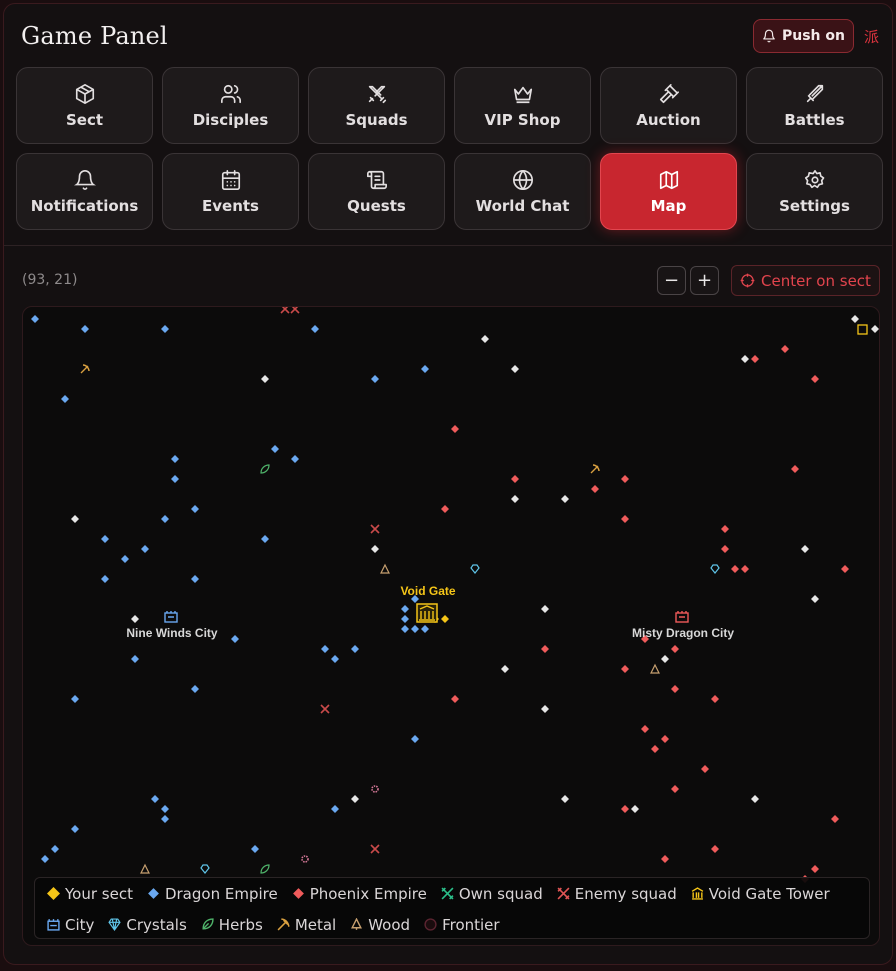 This screenshot has width=896, height=971. Describe the element at coordinates (375, 789) in the screenshot. I see `bloom-marker` at that location.